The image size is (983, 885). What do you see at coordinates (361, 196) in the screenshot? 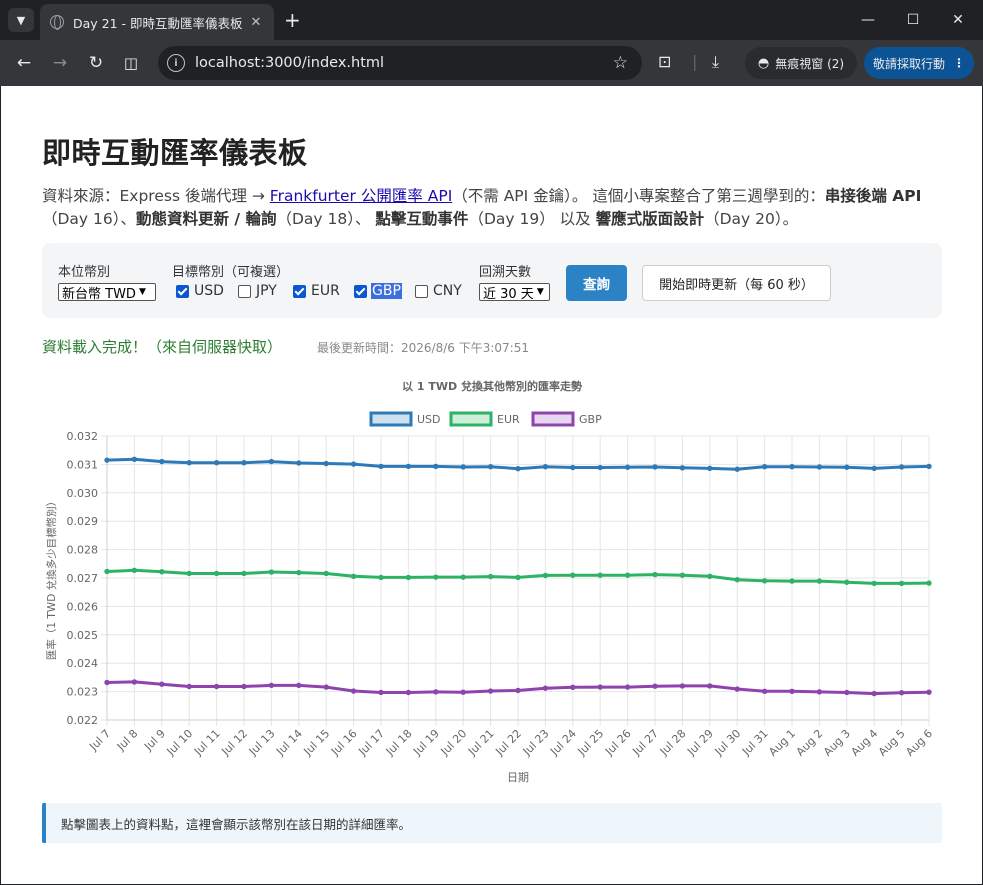
I see `frankfurter-link: Frankfurter 公開匯率 API` at bounding box center [361, 196].